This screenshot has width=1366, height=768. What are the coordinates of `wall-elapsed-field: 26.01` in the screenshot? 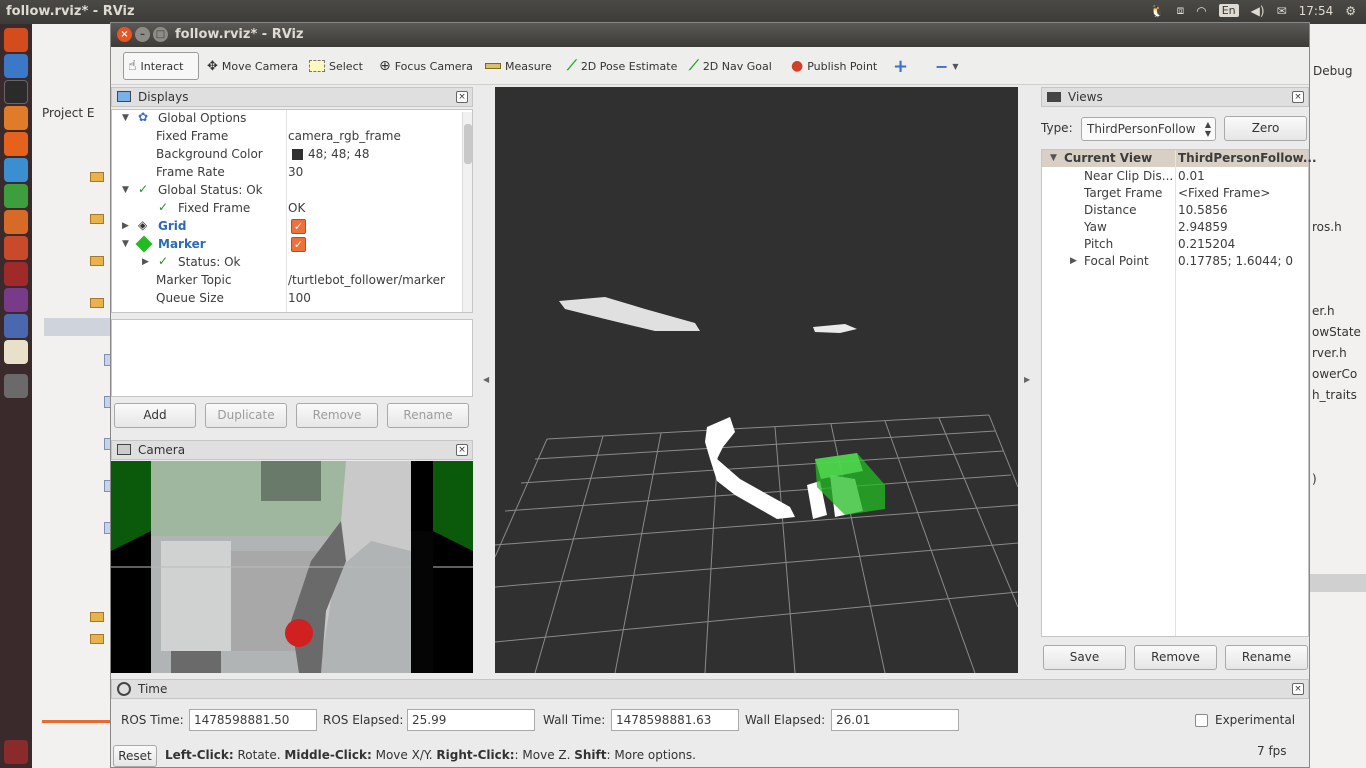 It's located at (895, 720).